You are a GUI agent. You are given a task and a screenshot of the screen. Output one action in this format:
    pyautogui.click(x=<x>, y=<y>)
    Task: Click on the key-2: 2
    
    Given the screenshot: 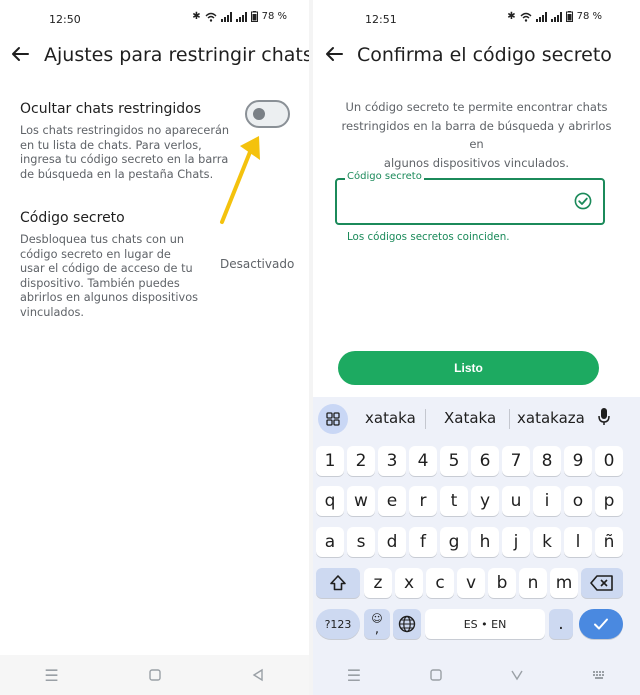 What is the action you would take?
    pyautogui.click(x=361, y=461)
    